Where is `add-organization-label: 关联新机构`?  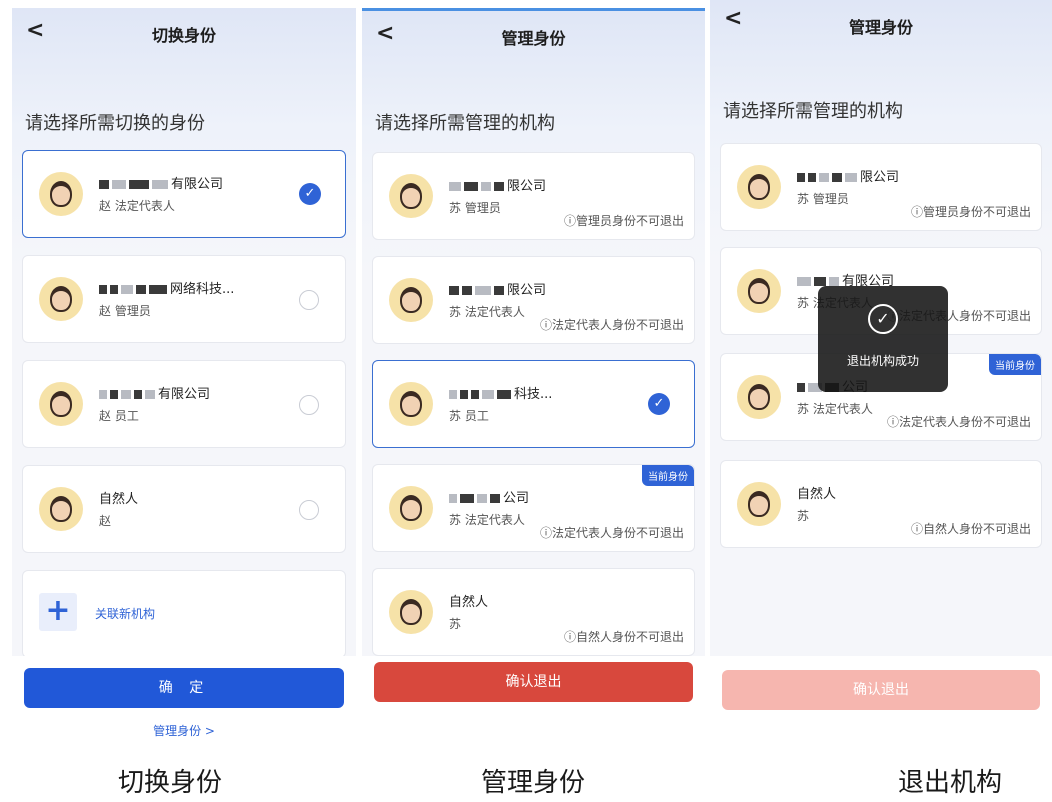 add-organization-label: 关联新机构 is located at coordinates (125, 614).